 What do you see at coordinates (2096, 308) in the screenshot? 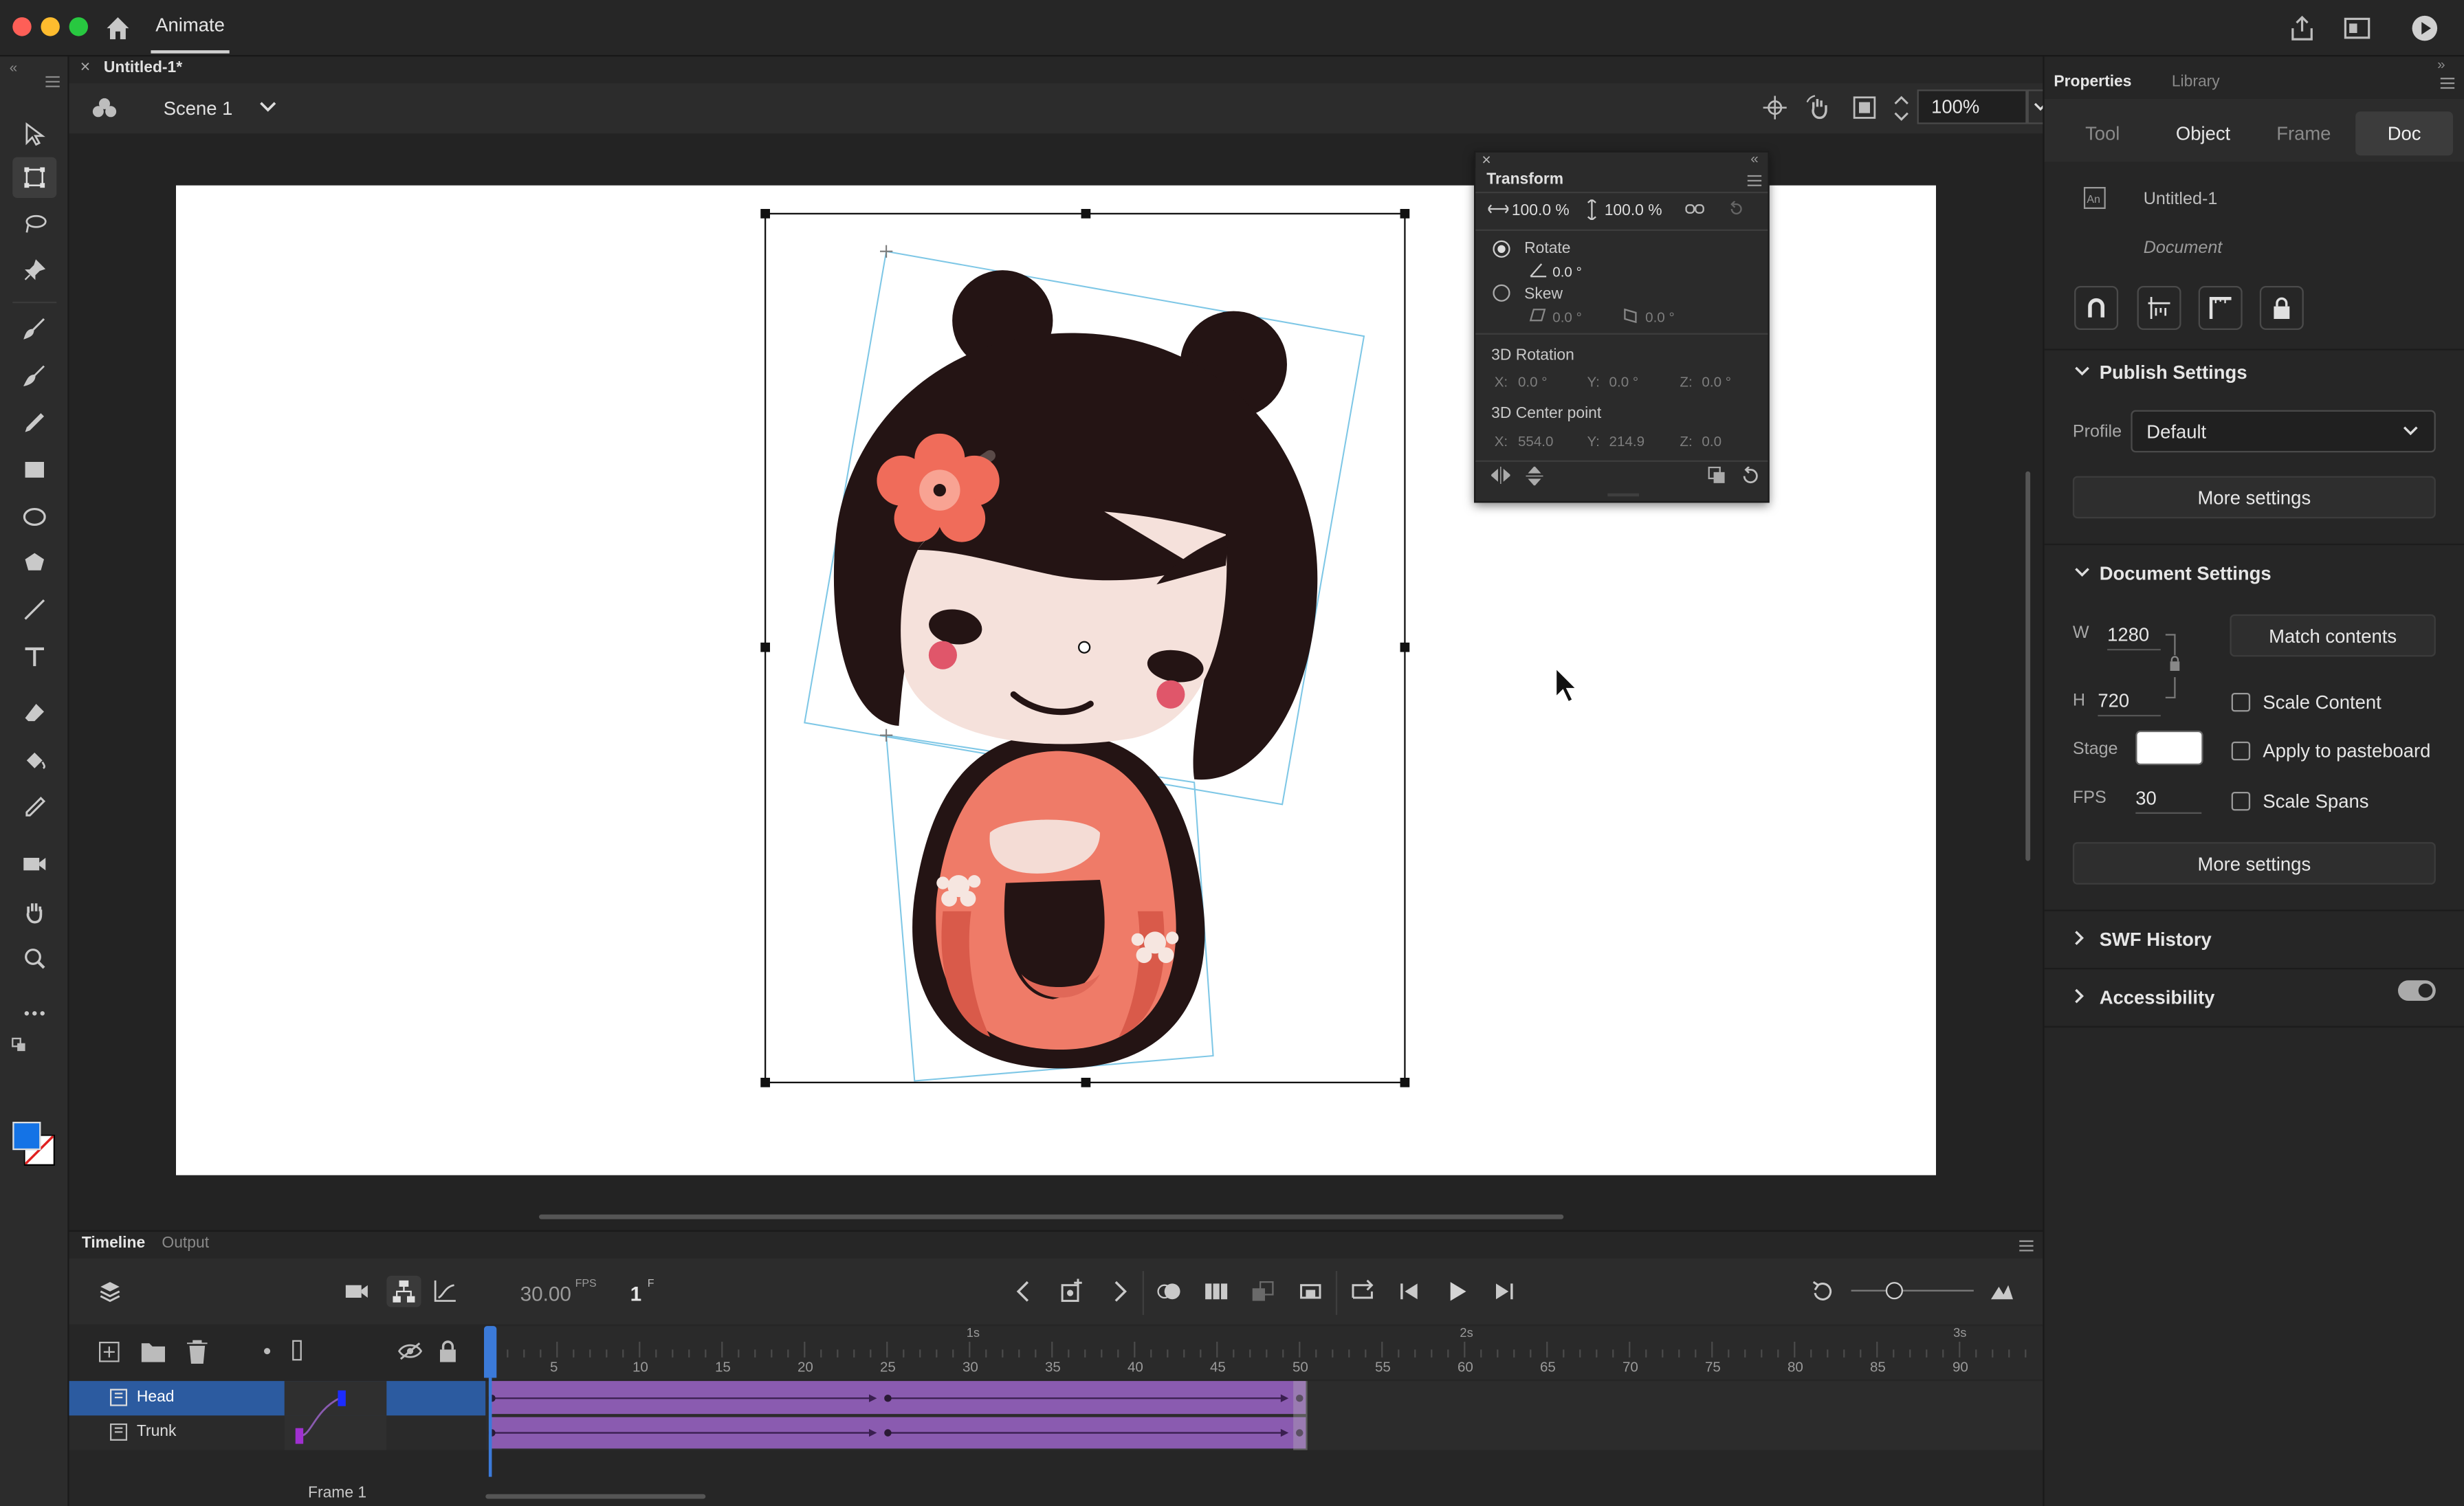
I see `snap-magnet-icon` at bounding box center [2096, 308].